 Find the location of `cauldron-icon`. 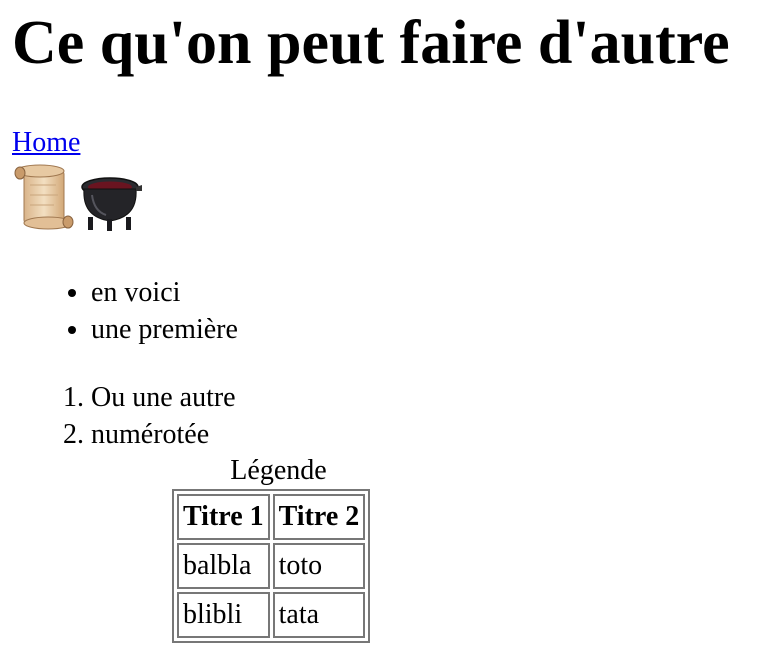

cauldron-icon is located at coordinates (111, 204).